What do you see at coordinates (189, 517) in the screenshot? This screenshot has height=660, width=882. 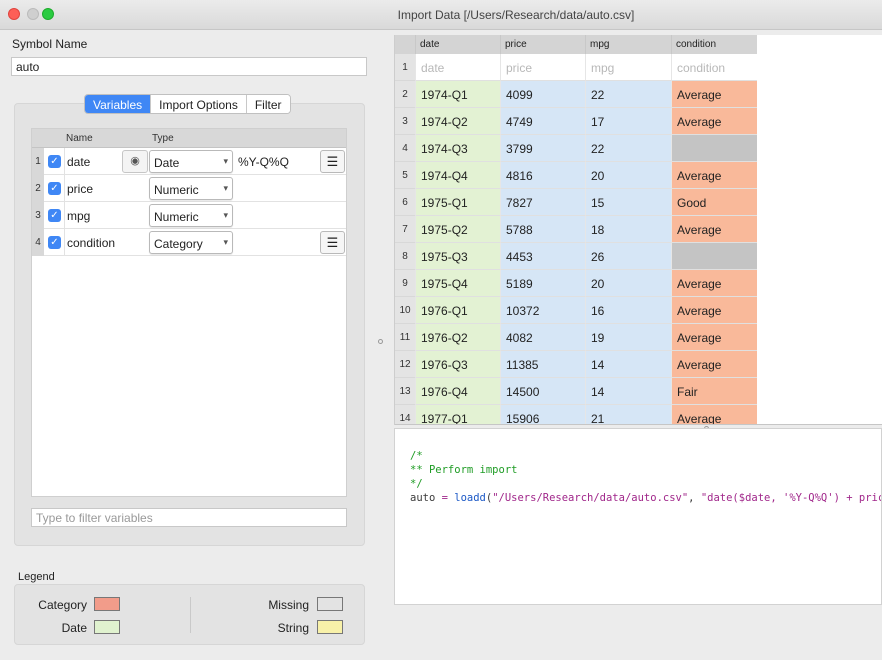 I see `filter-variables-input: Type to filter variables` at bounding box center [189, 517].